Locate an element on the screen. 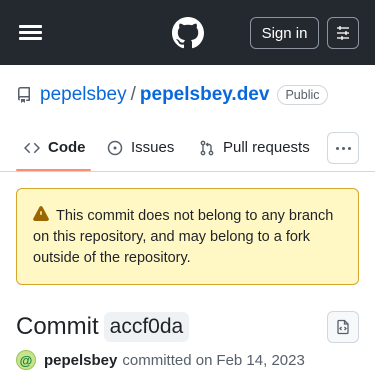 The height and width of the screenshot is (375, 375). tab-pull-requests-label: Pull requests is located at coordinates (266, 147).